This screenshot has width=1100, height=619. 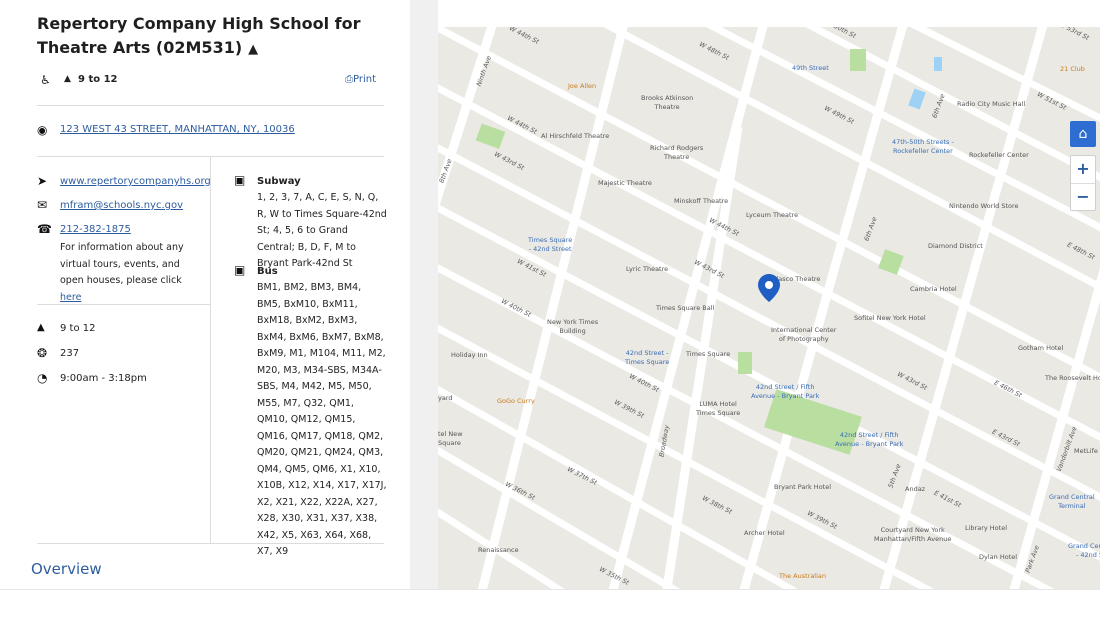 I want to click on column-divider, so click(x=210, y=350).